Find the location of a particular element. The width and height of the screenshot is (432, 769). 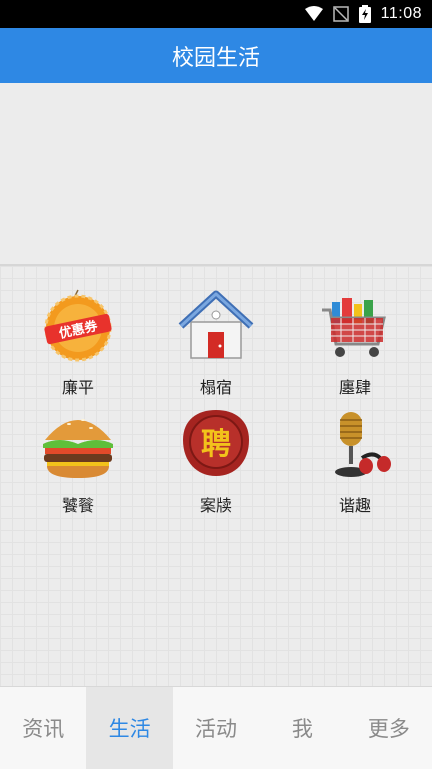

grid-item-label: 案牍 is located at coordinates (215, 505).